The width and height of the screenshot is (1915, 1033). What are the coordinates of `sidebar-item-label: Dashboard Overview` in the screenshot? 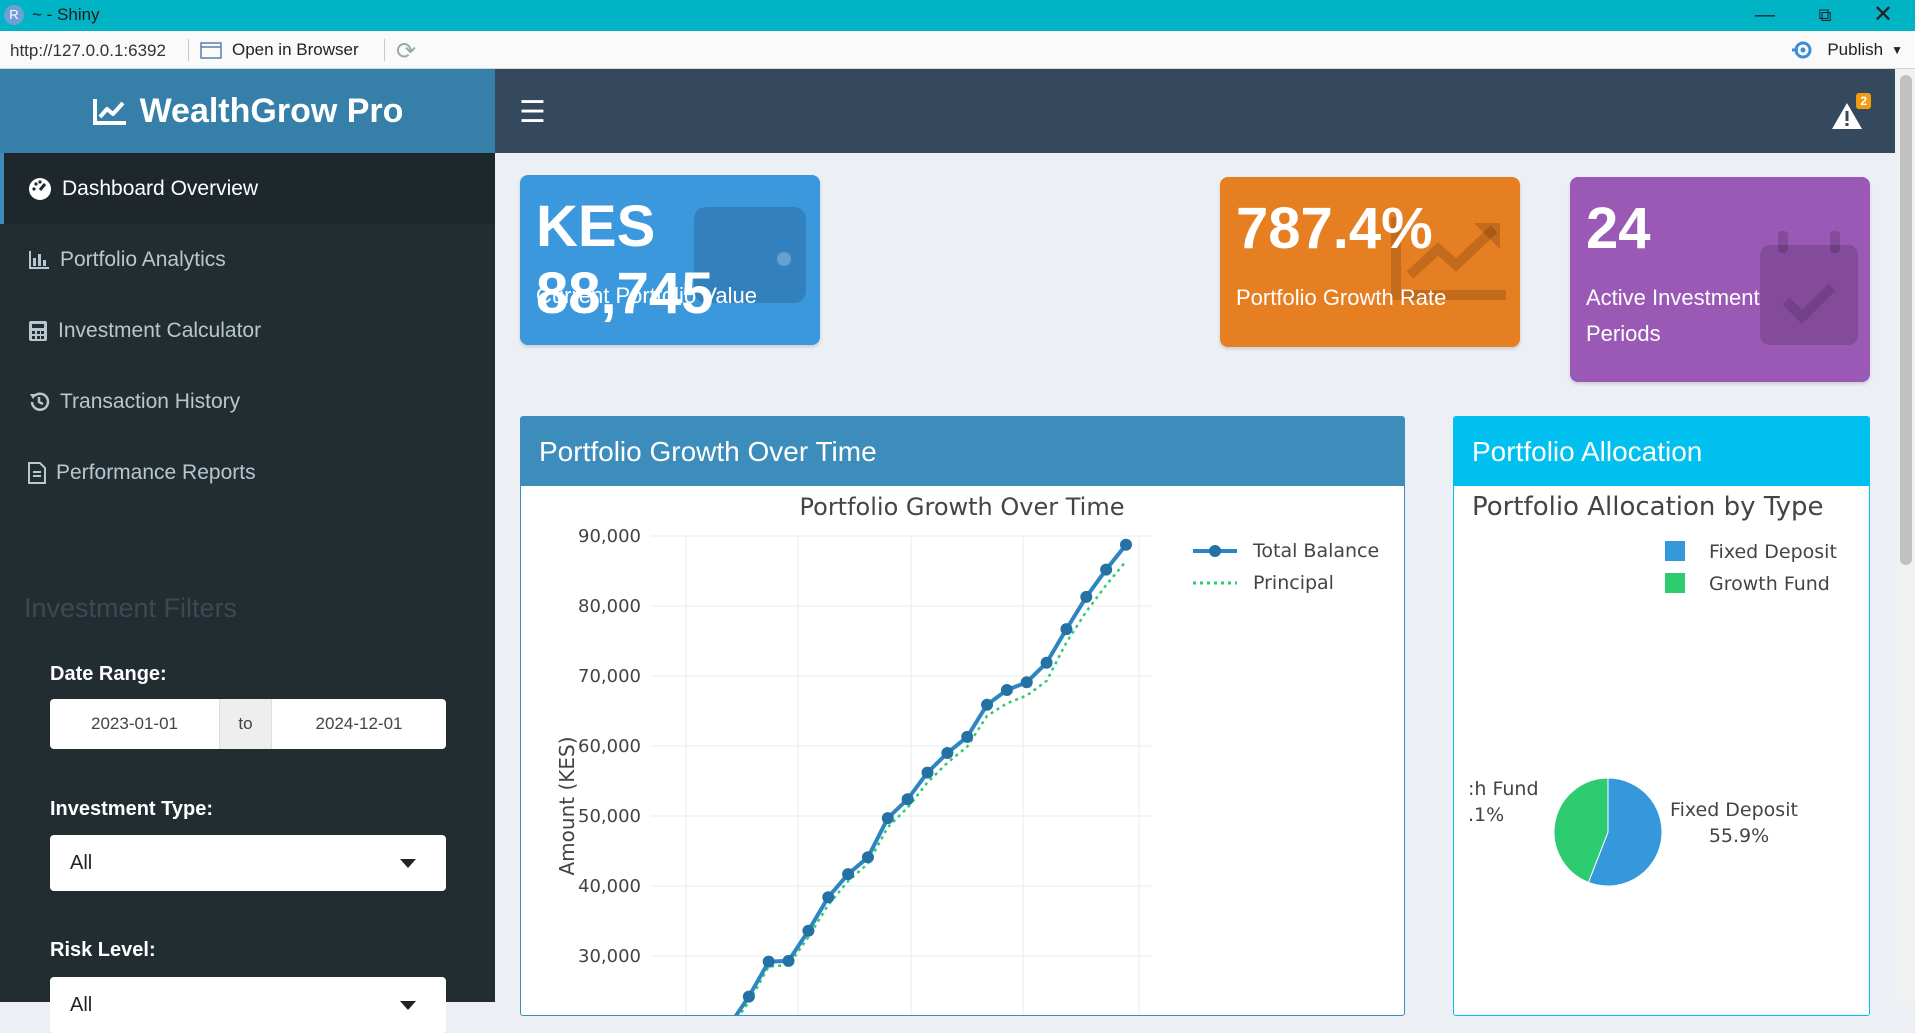 It's located at (160, 188).